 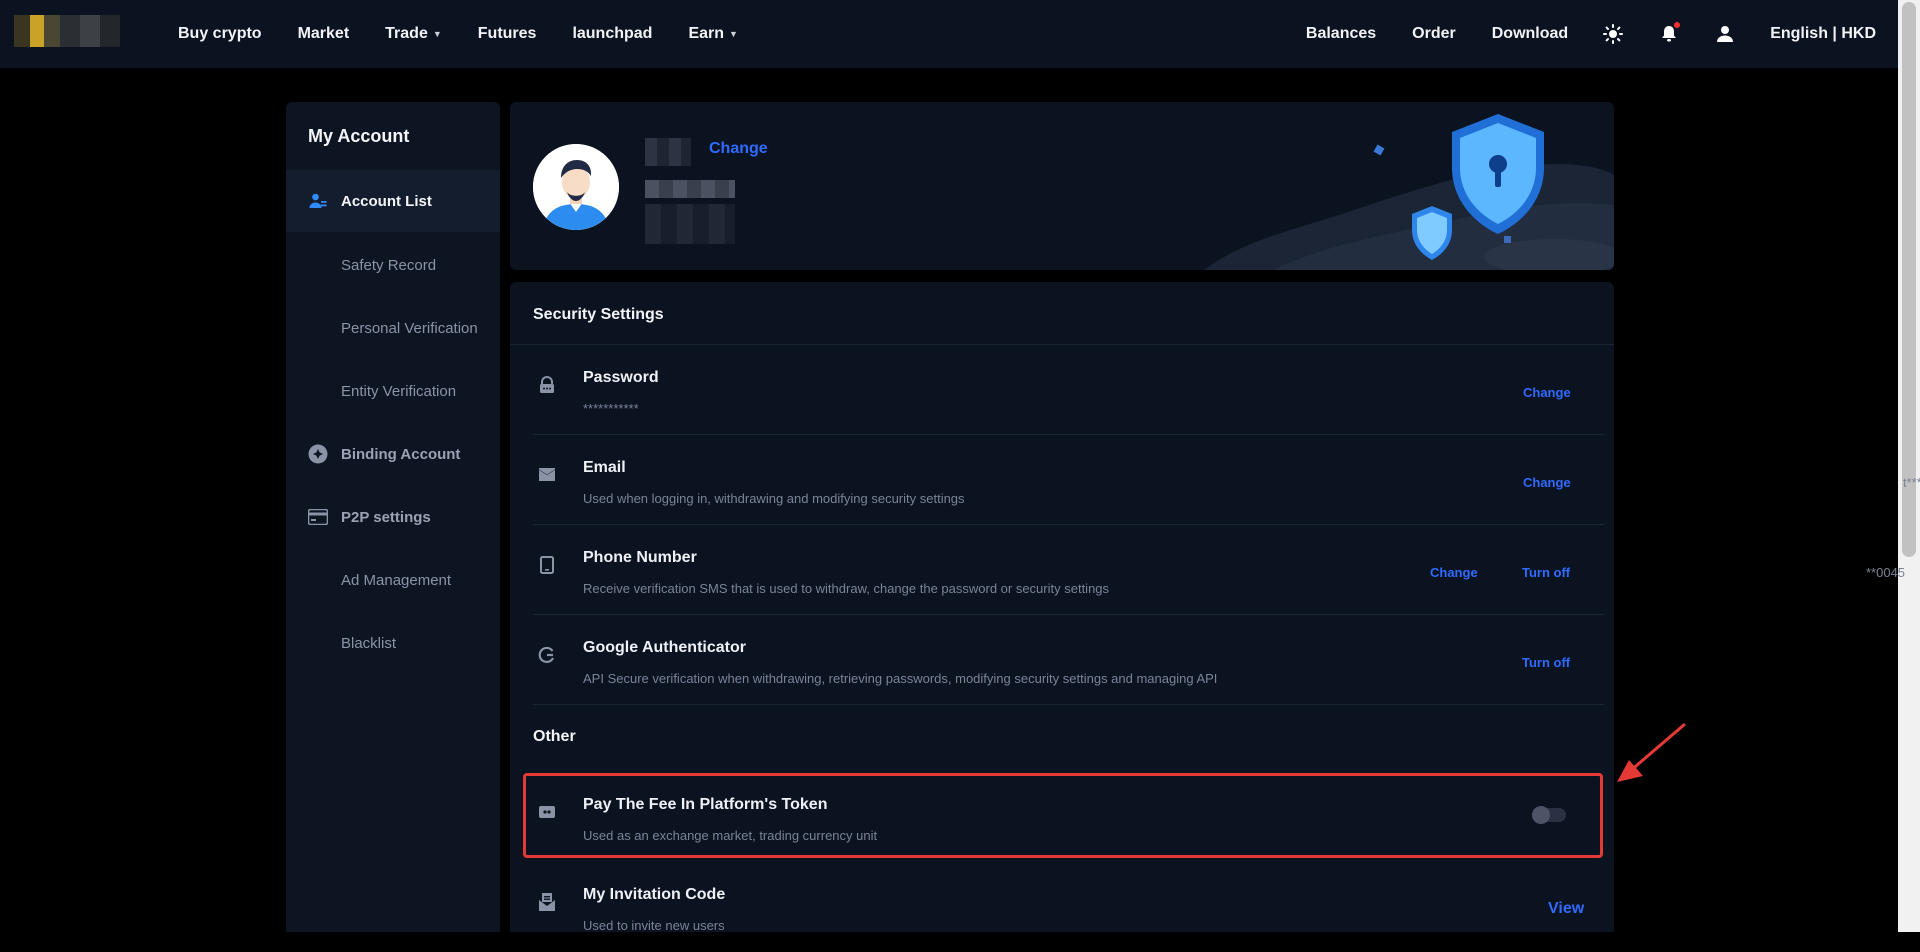 I want to click on language-currency-selector: English | HKD, so click(x=1823, y=34).